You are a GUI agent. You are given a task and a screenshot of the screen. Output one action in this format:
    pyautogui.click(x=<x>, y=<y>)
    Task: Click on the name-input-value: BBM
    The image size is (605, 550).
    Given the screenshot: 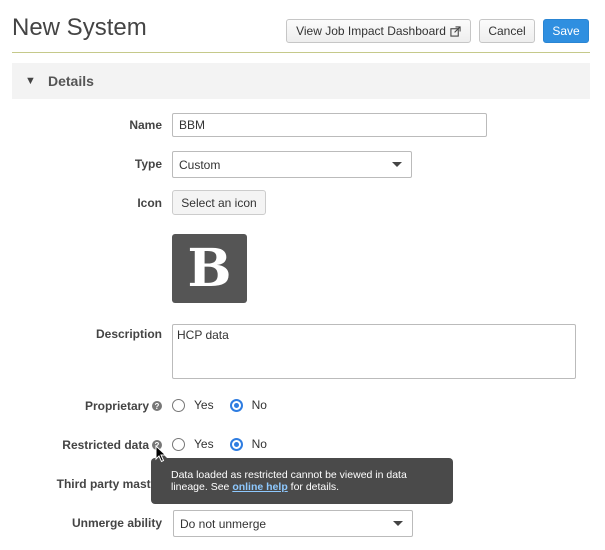 What is the action you would take?
    pyautogui.click(x=192, y=125)
    